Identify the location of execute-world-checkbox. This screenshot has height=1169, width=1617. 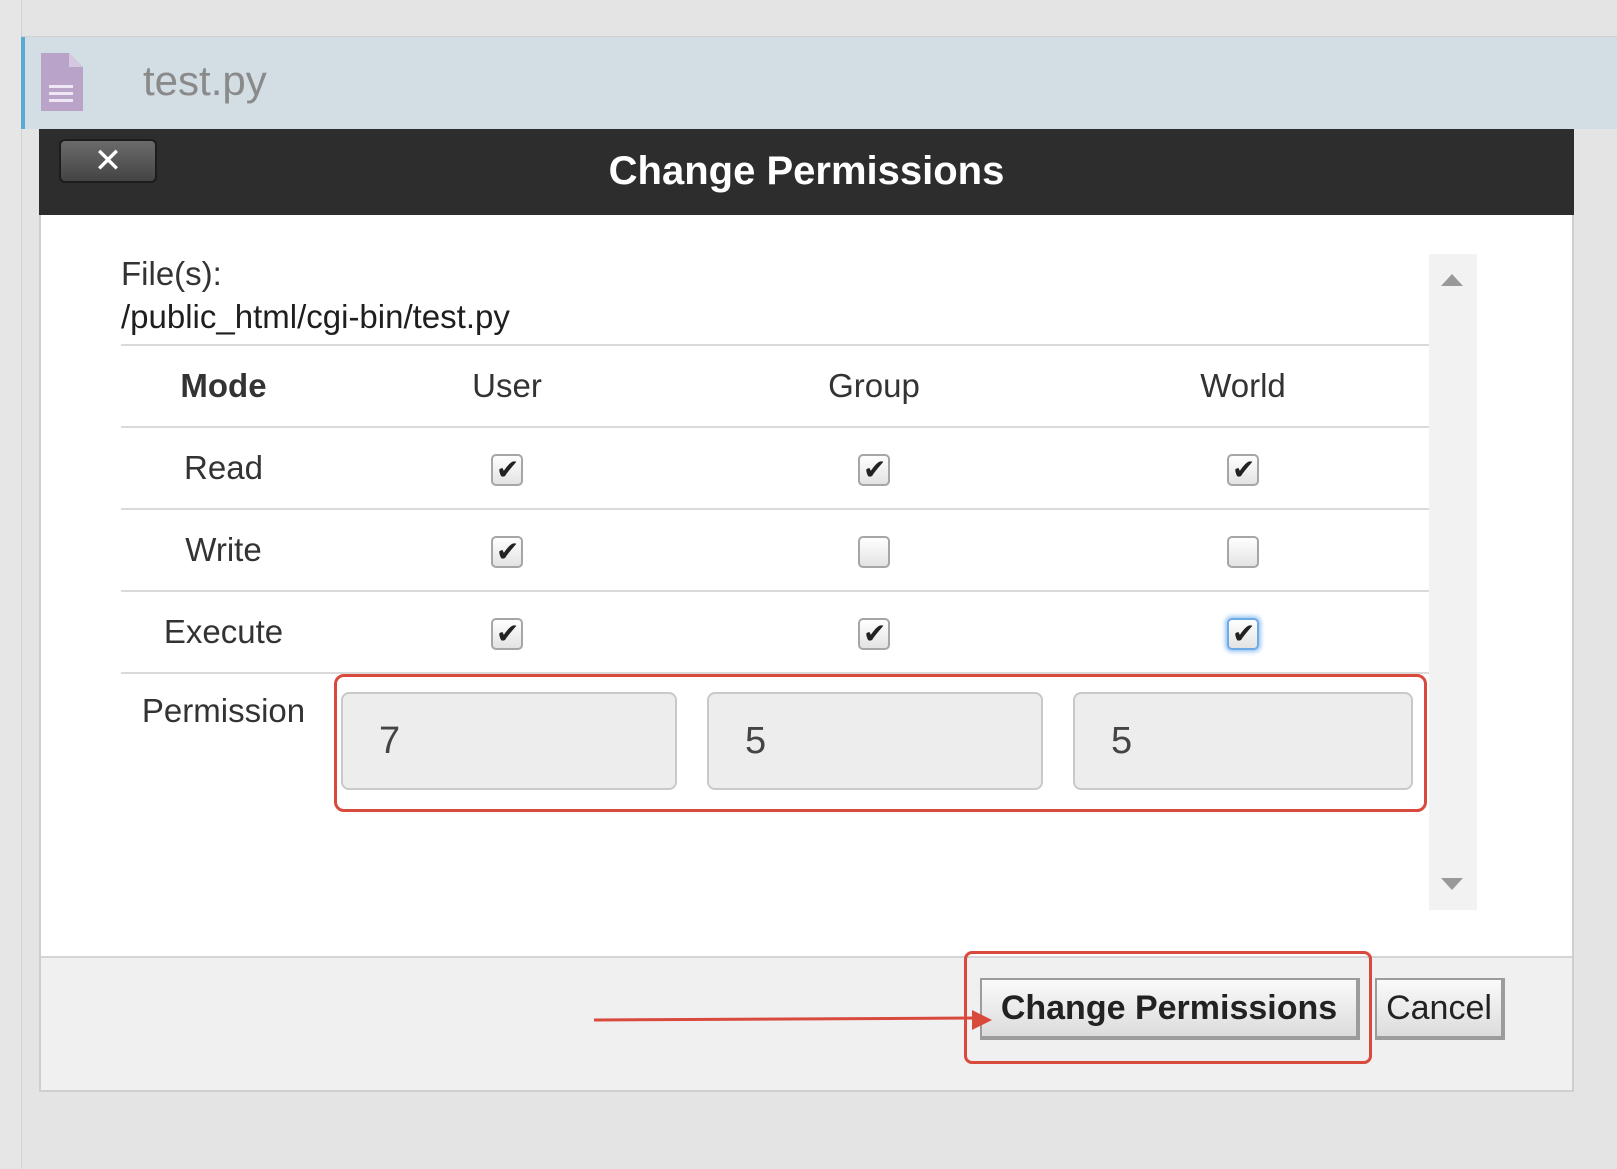
(1243, 634).